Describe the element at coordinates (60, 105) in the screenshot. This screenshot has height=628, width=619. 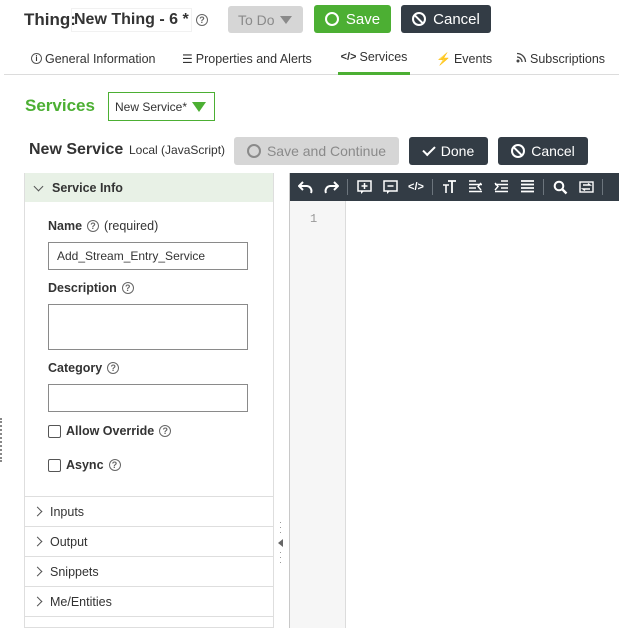
I see `services-title: Services` at that location.